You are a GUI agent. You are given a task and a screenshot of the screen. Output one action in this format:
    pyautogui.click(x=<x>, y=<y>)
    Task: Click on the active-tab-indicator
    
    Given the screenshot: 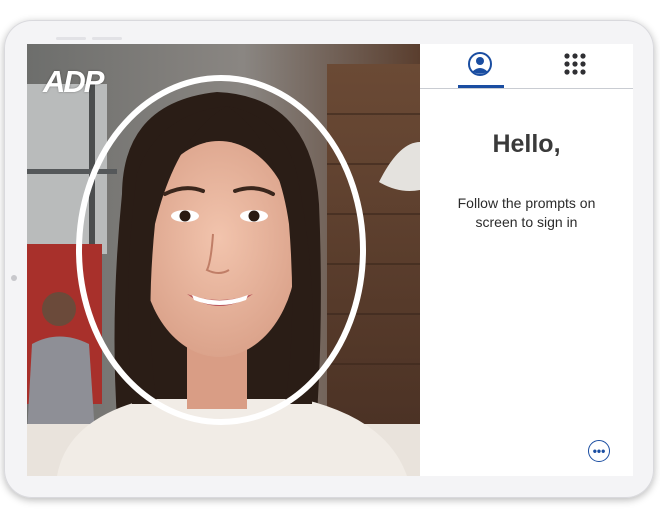 What is the action you would take?
    pyautogui.click(x=481, y=86)
    